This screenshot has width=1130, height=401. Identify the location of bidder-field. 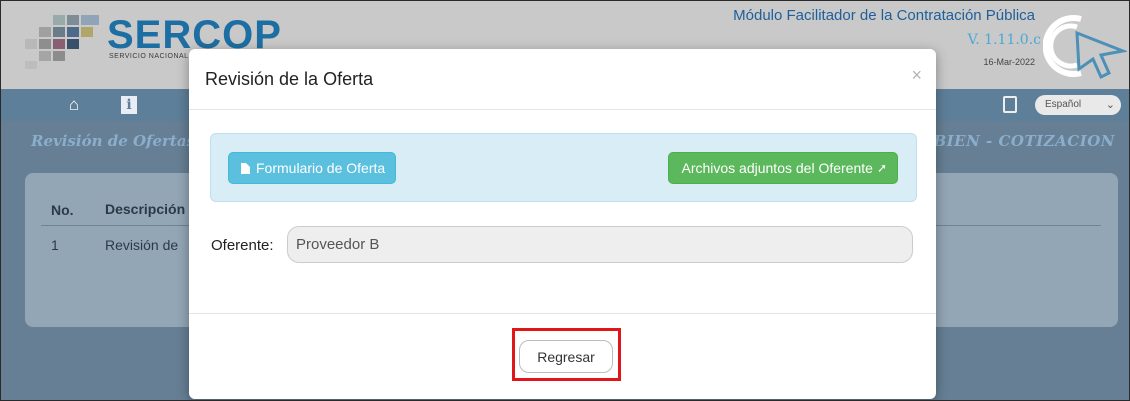
(600, 244).